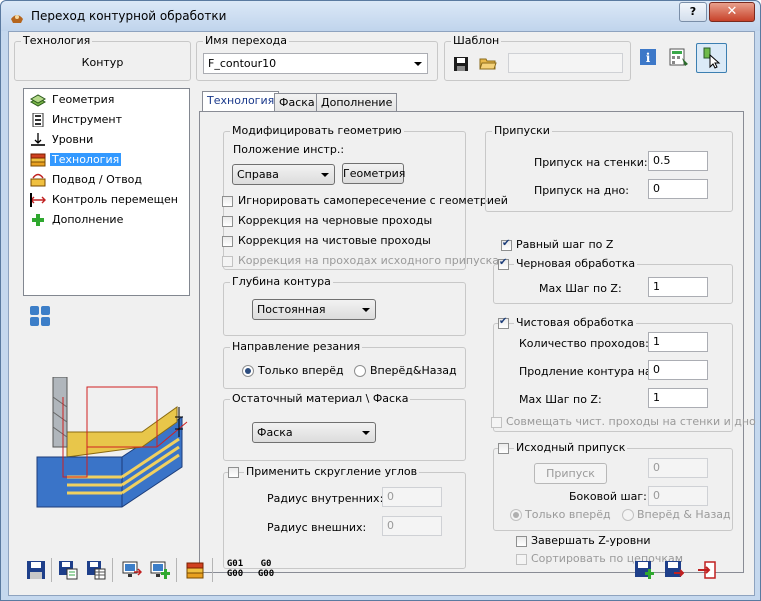 Image resolution: width=761 pixels, height=601 pixels. I want to click on close-button: ✕, so click(732, 12).